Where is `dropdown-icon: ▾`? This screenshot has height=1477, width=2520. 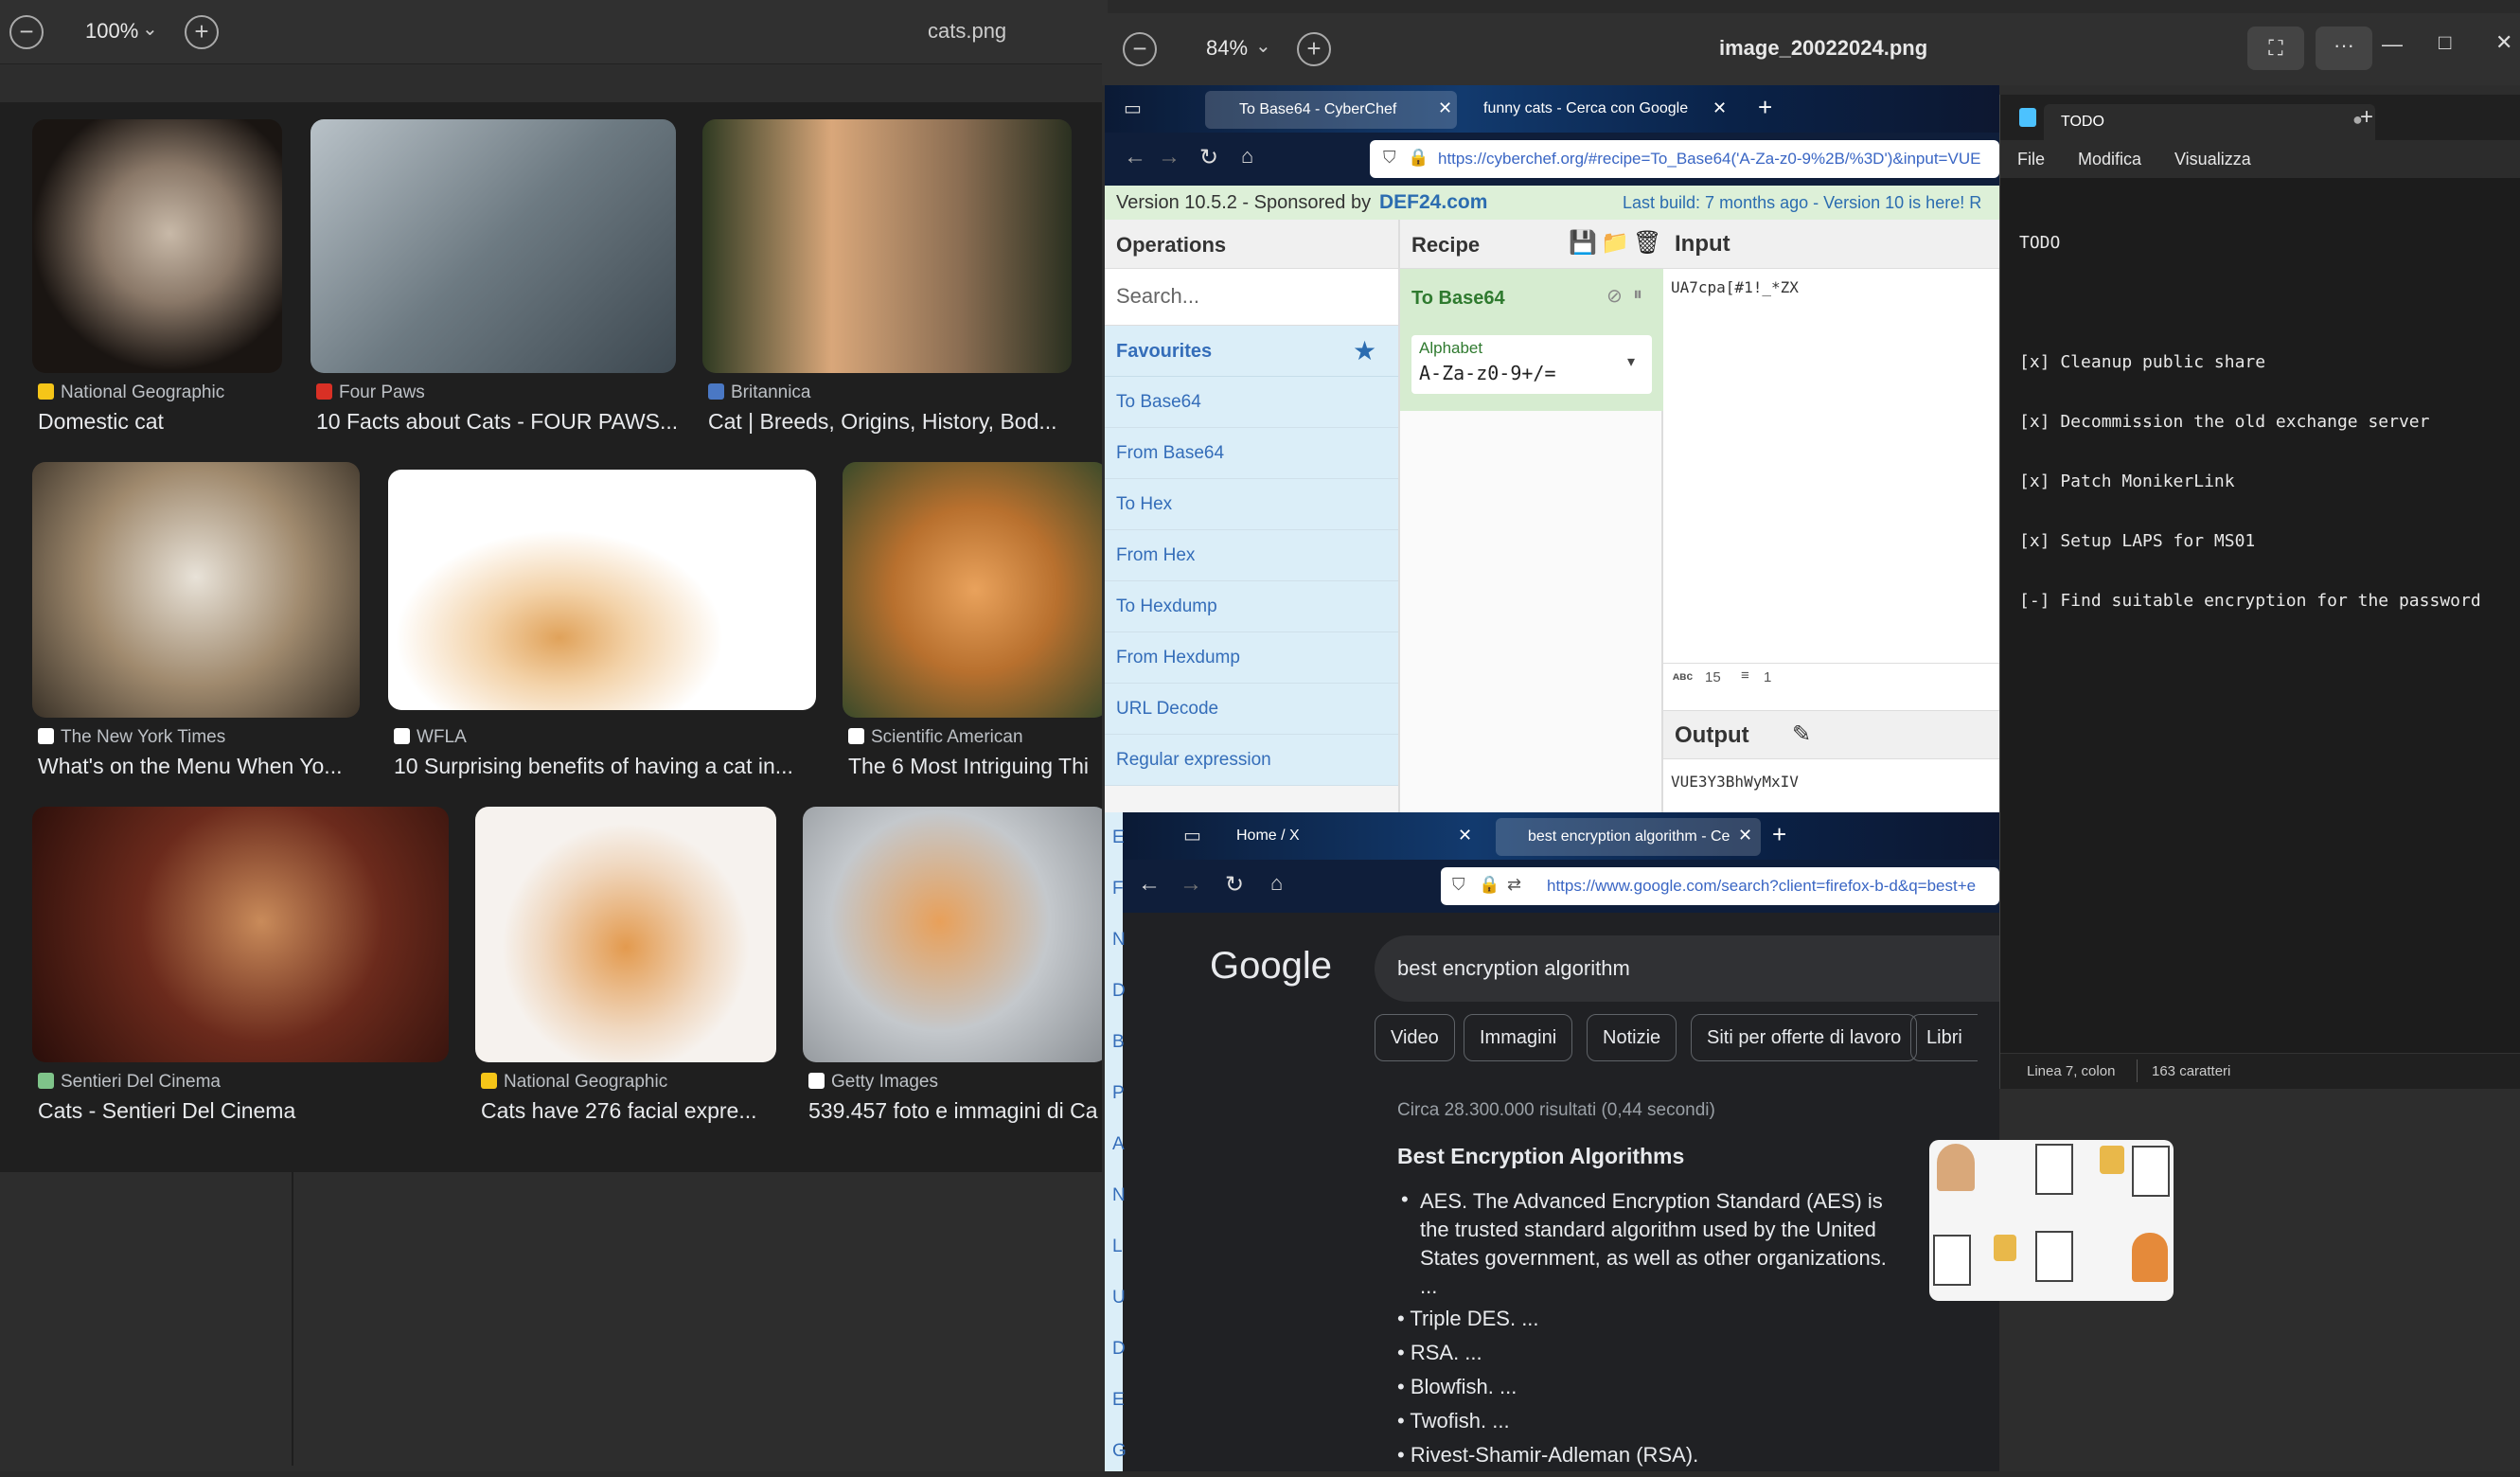
dropdown-icon: ▾ is located at coordinates (1631, 361).